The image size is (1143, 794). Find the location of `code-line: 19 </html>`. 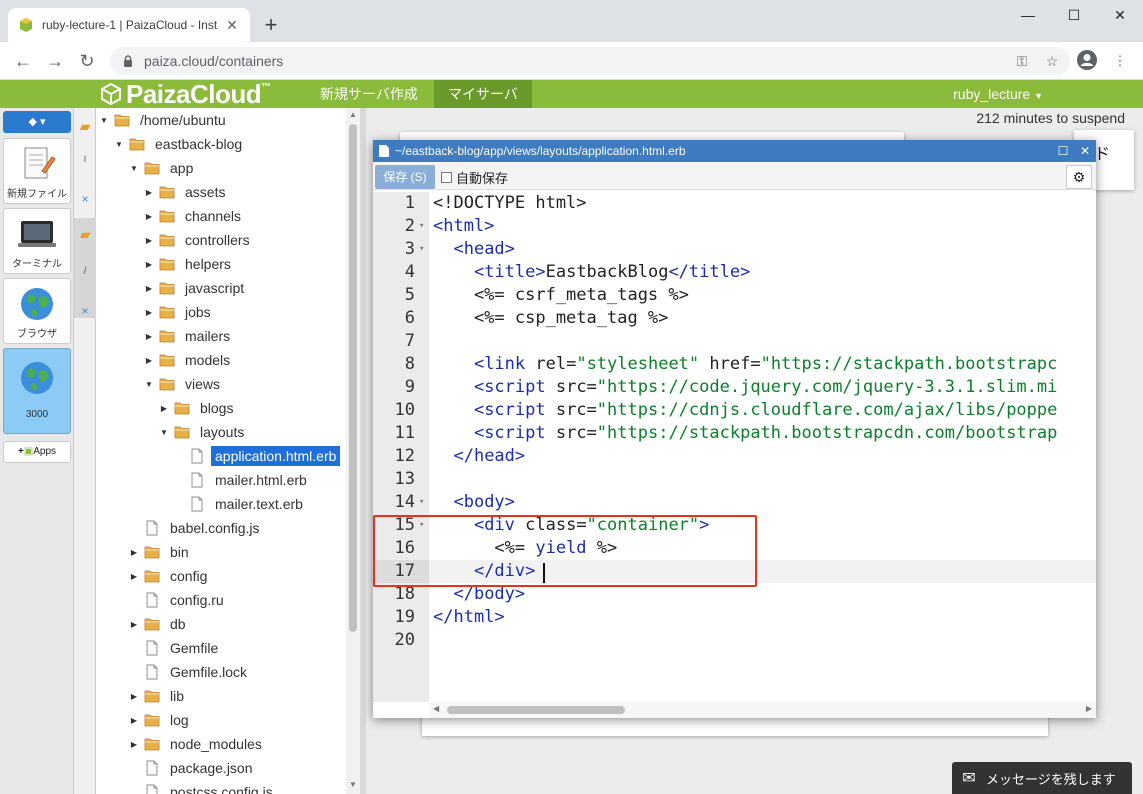

code-line: 19 </html> is located at coordinates (734, 617).